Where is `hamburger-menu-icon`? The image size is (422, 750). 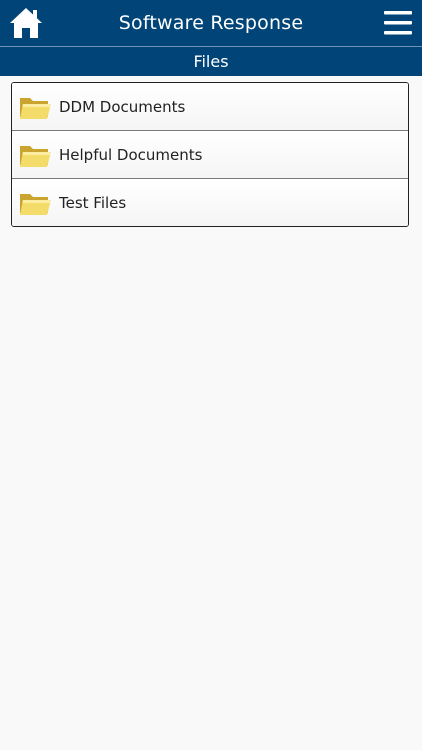
hamburger-menu-icon is located at coordinates (398, 23).